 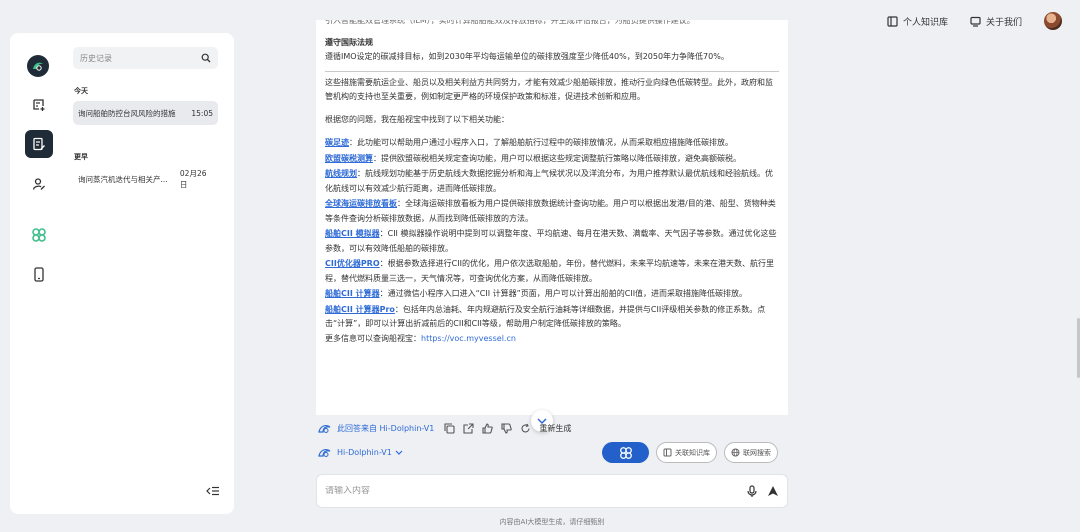 I want to click on group-label-earlier: 更早, so click(x=81, y=157).